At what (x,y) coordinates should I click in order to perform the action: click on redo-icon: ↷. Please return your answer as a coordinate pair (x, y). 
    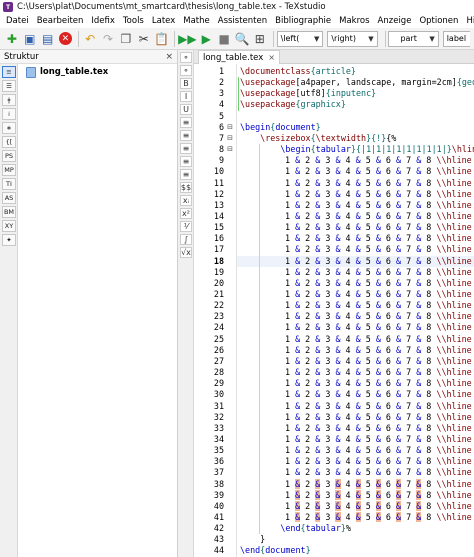
    Looking at the image, I should click on (108, 39).